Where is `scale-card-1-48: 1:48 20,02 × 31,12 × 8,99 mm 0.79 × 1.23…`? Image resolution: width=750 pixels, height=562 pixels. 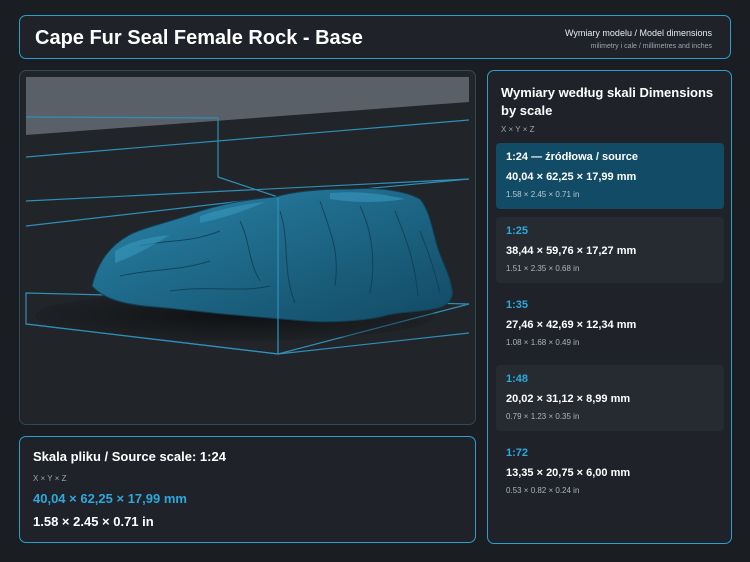 scale-card-1-48: 1:48 20,02 × 31,12 × 8,99 mm 0.79 × 1.23… is located at coordinates (610, 398).